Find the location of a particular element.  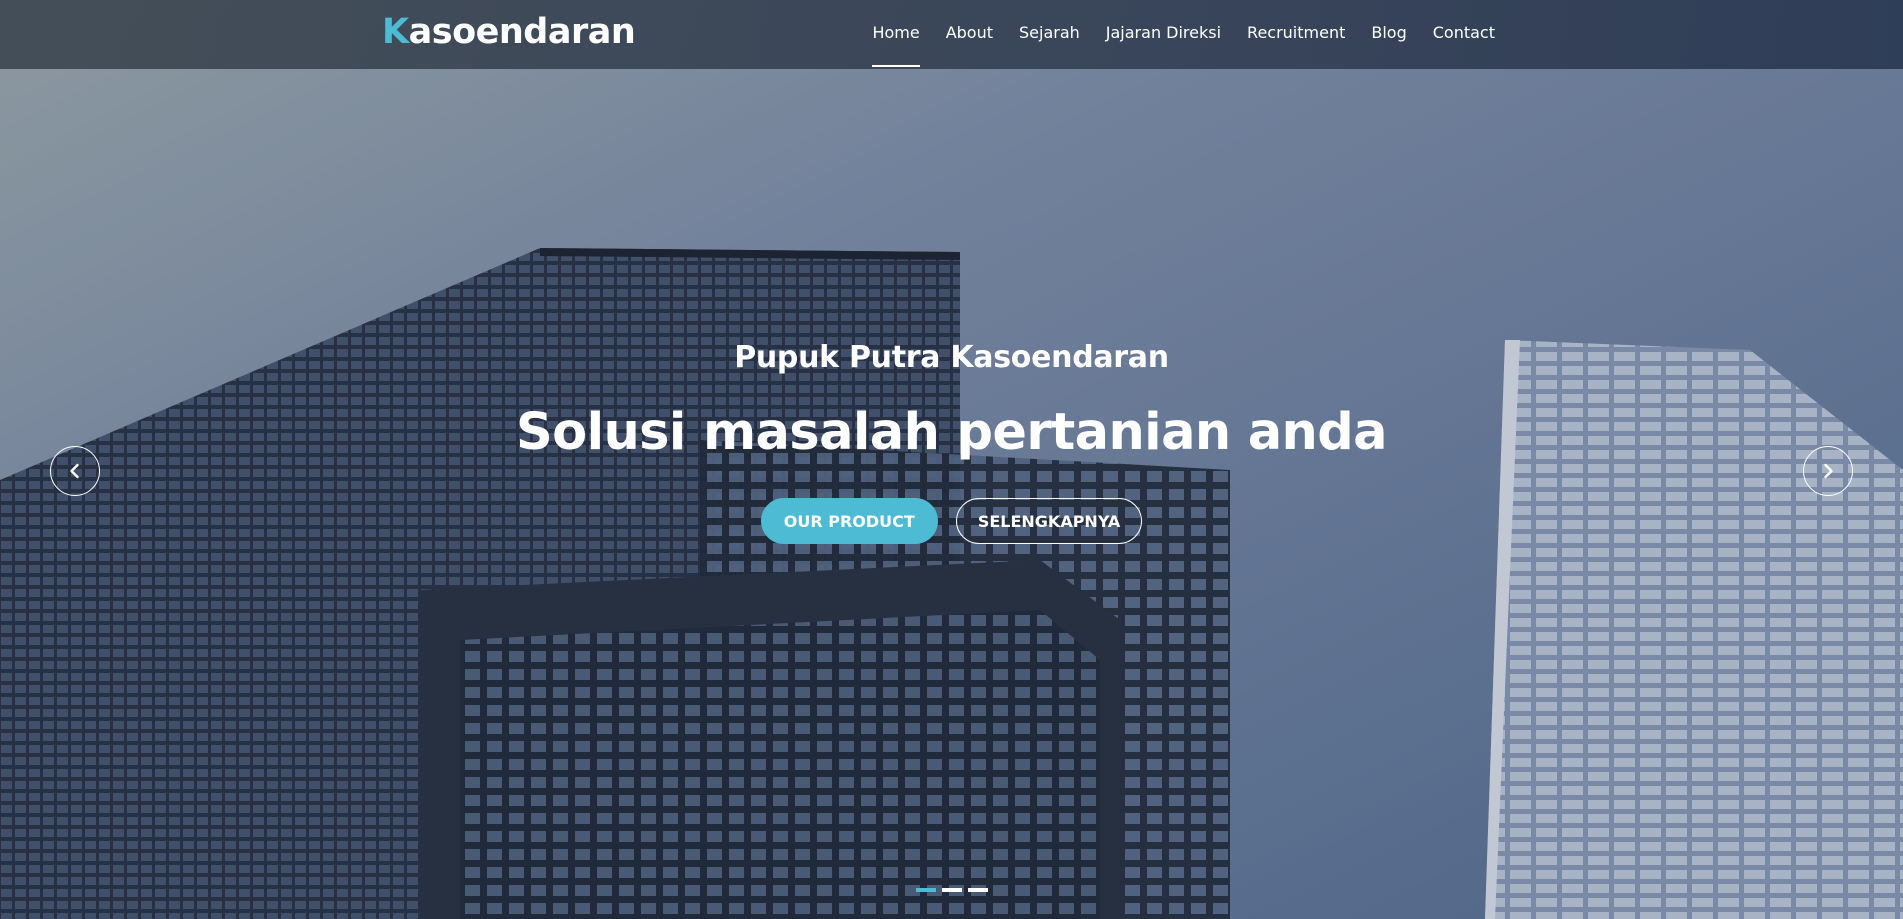

carousel-indicators is located at coordinates (952, 890).